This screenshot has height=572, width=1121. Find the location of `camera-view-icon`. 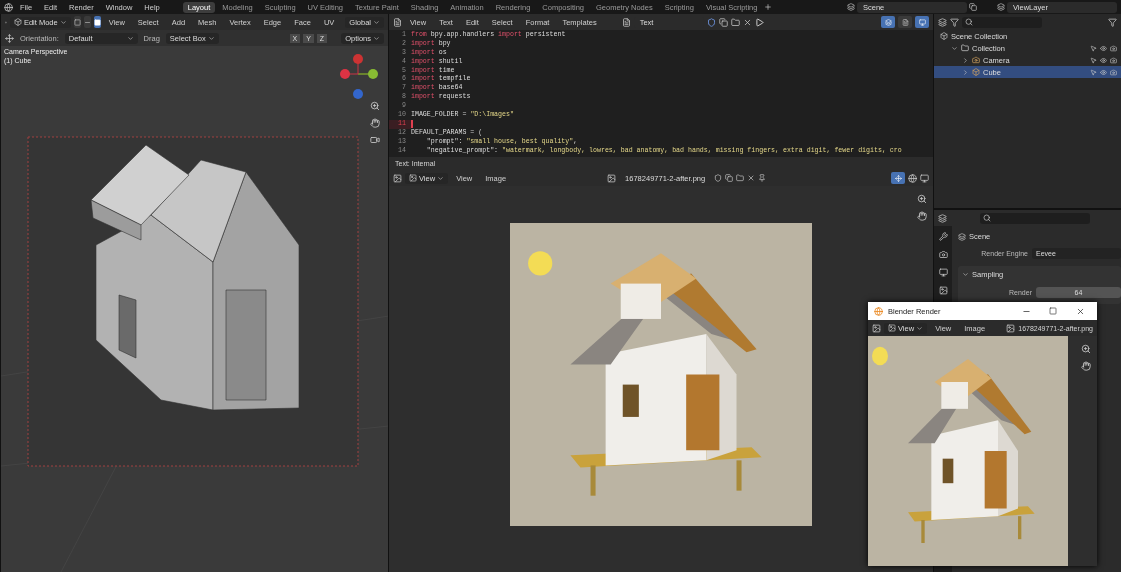

camera-view-icon is located at coordinates (375, 140).